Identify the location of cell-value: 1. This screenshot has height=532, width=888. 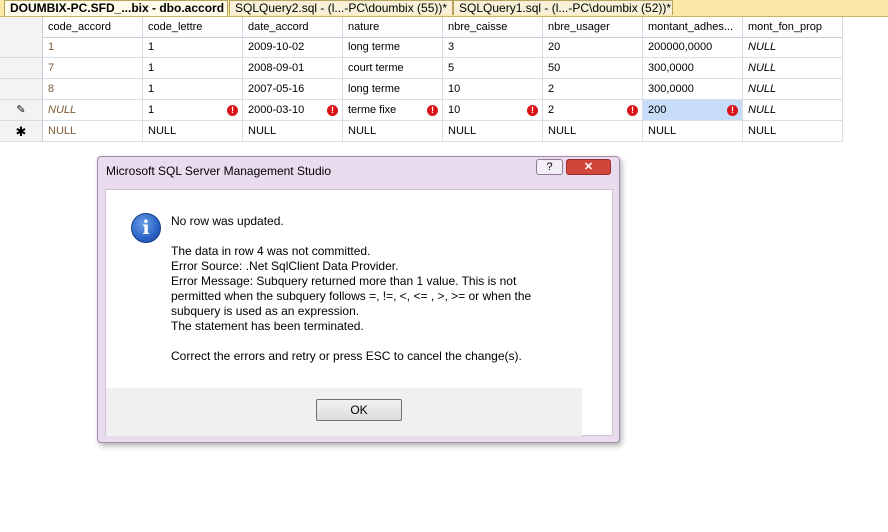
(151, 110).